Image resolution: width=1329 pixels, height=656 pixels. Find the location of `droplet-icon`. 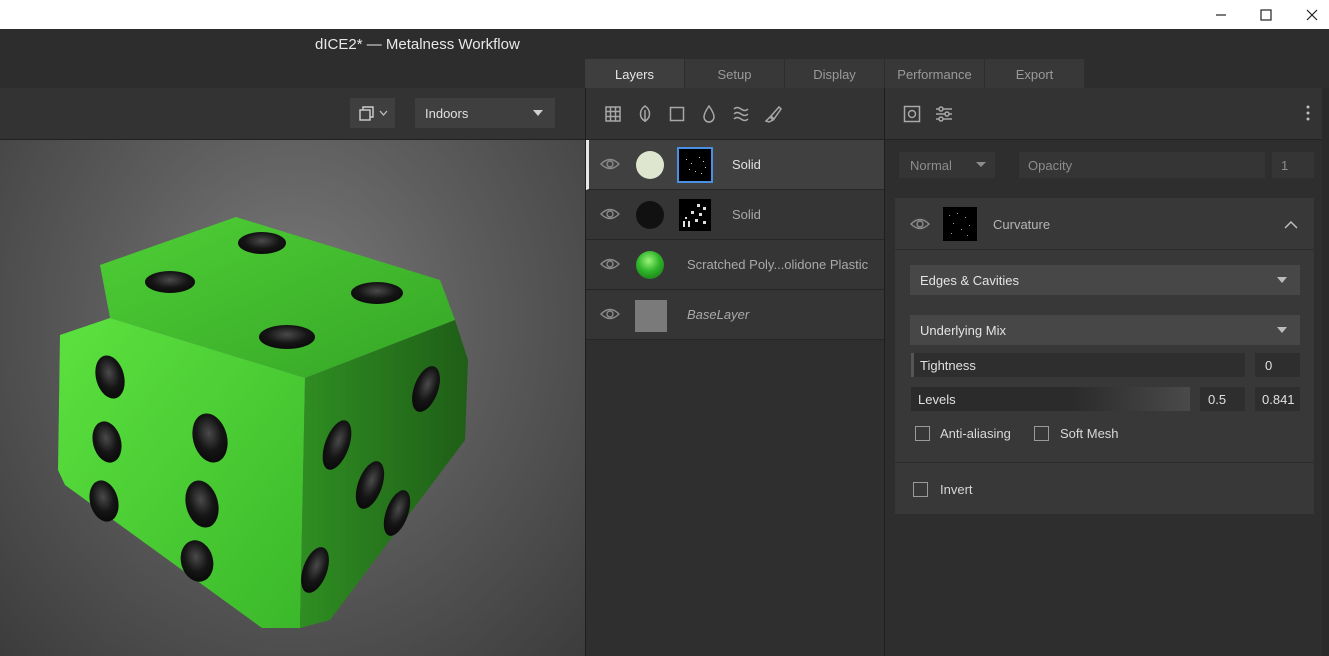

droplet-icon is located at coordinates (709, 113).